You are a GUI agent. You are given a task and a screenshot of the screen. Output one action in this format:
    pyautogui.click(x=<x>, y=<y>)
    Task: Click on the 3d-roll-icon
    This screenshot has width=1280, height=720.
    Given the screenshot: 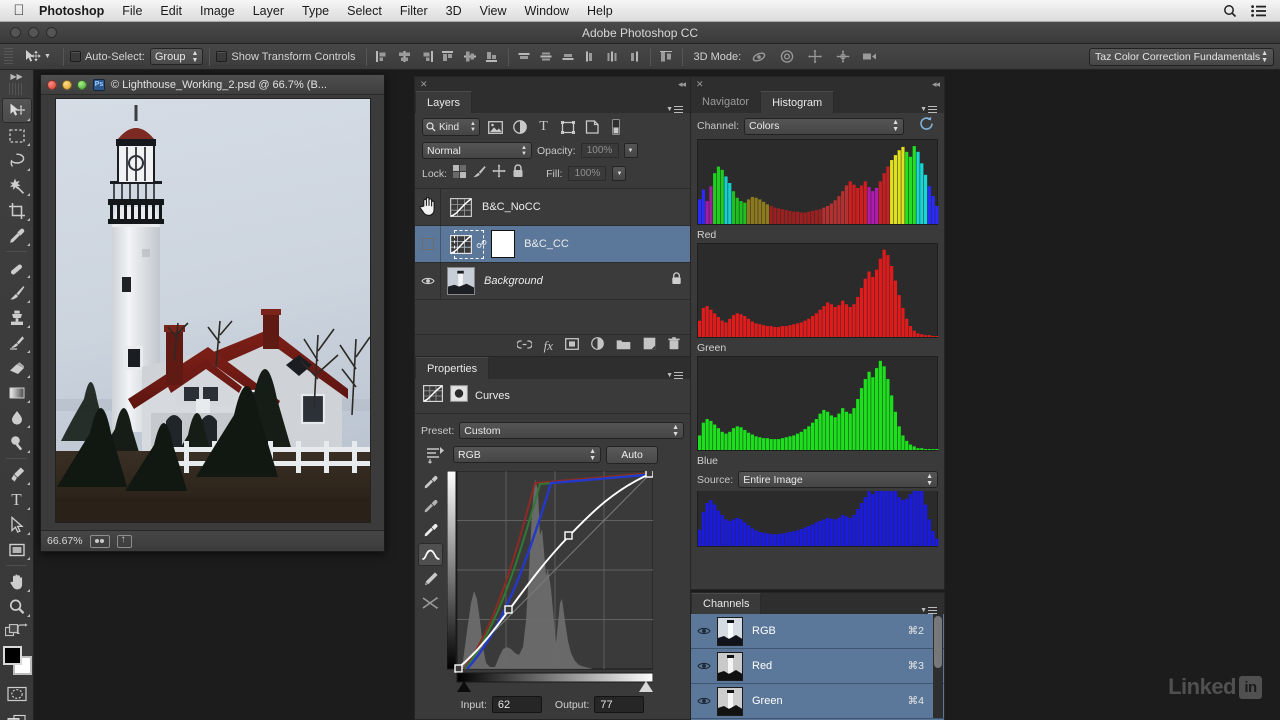 What is the action you would take?
    pyautogui.click(x=787, y=56)
    